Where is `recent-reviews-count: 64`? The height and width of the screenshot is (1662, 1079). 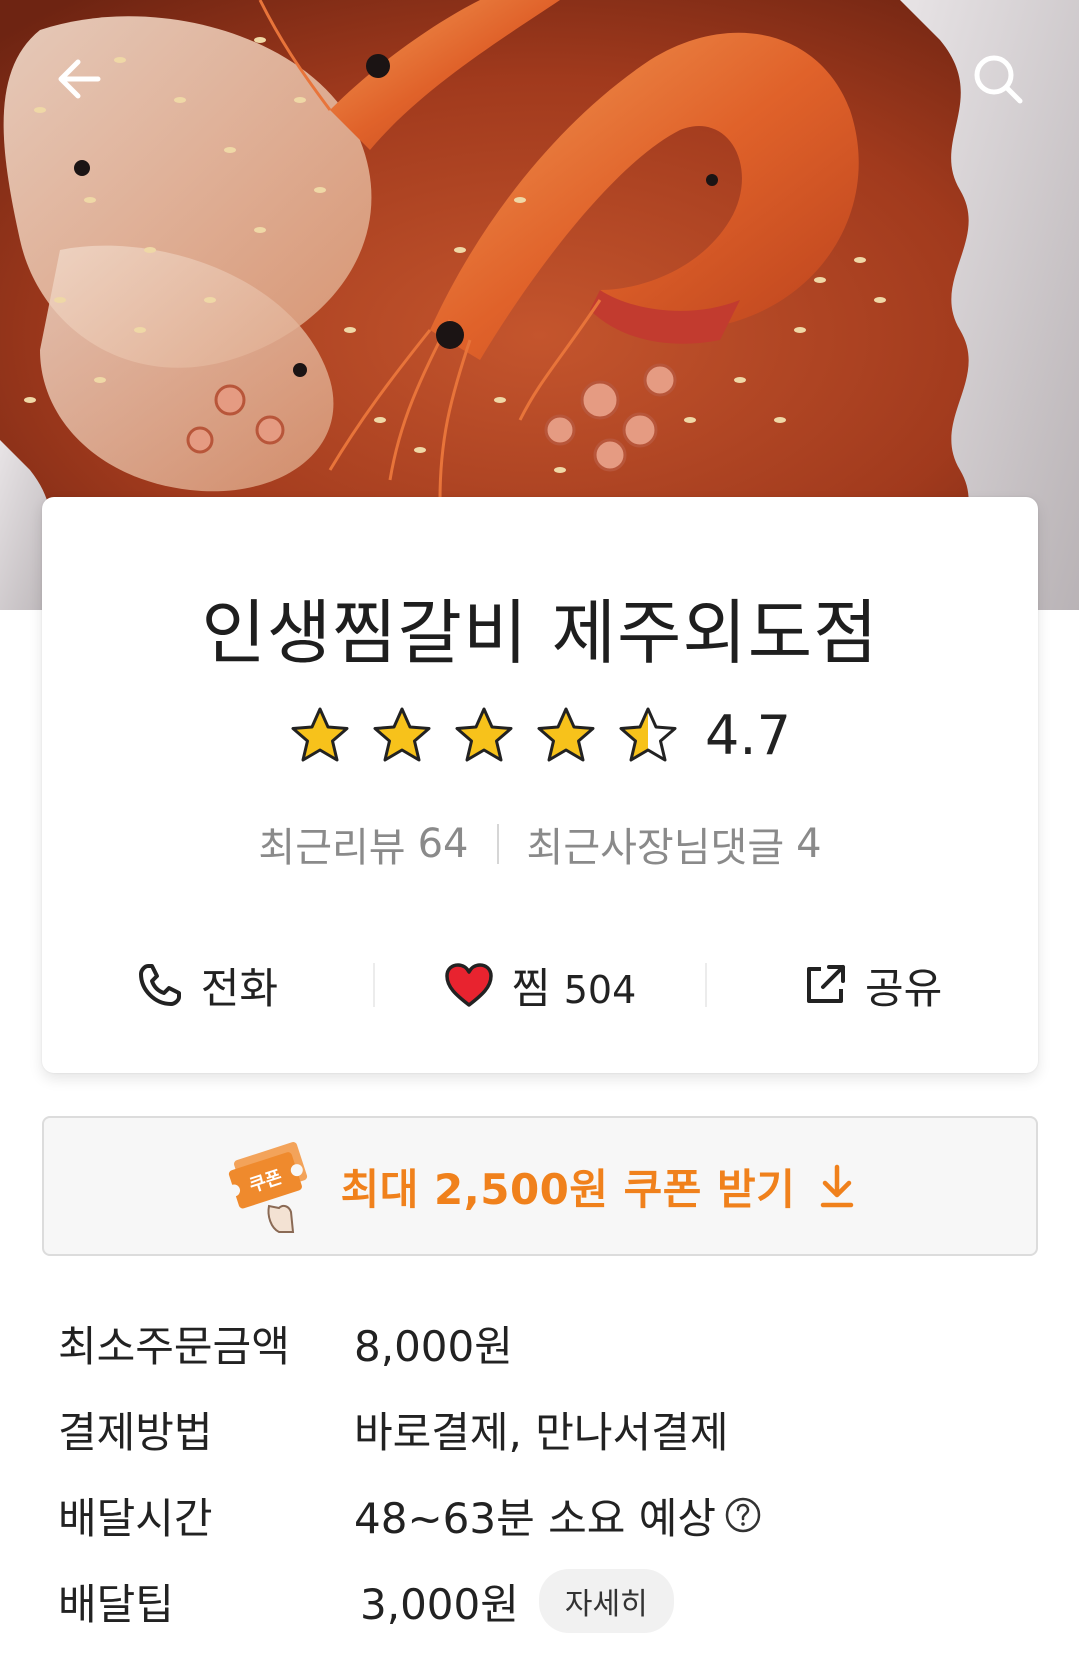
recent-reviews-count: 64 is located at coordinates (443, 844).